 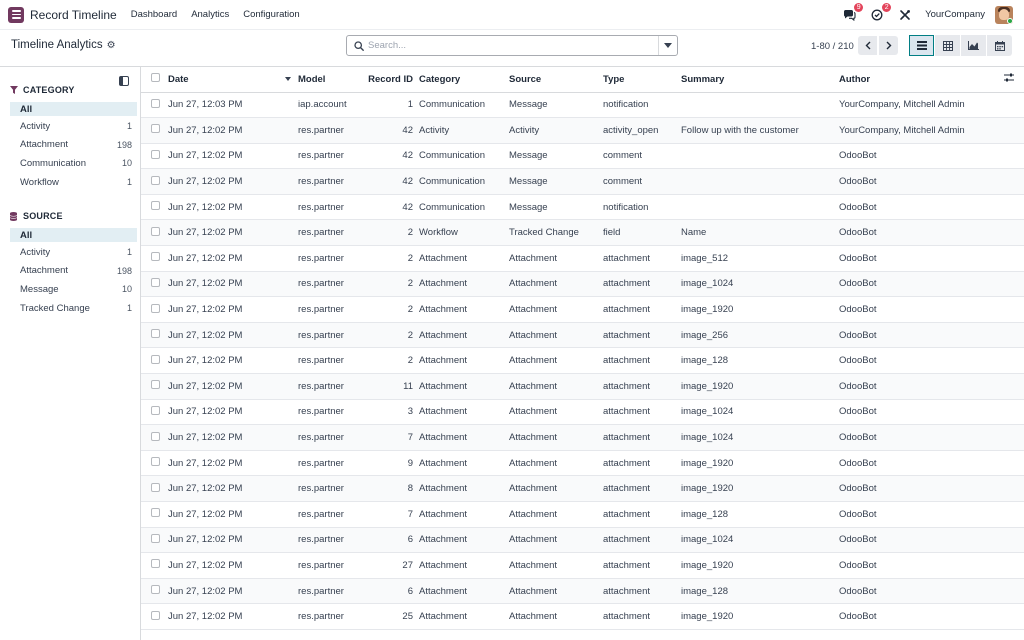 I want to click on menu-analytics: Analytics, so click(x=210, y=14).